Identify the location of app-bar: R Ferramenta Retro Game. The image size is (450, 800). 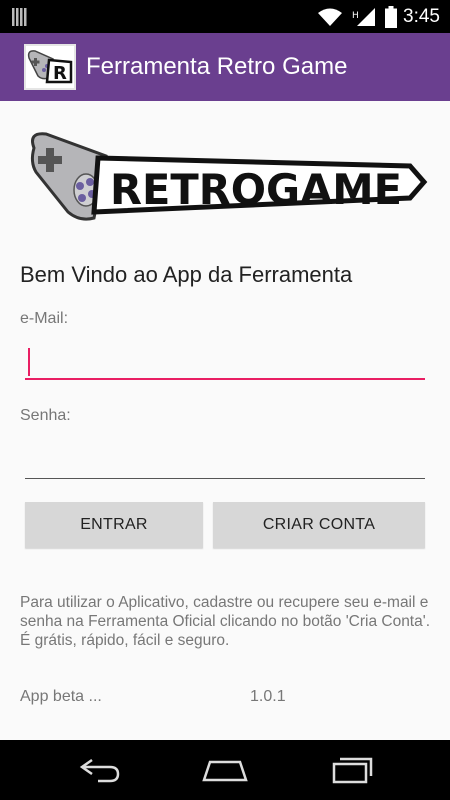
(225, 67).